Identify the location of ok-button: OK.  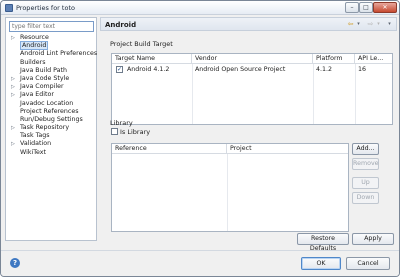
(321, 263).